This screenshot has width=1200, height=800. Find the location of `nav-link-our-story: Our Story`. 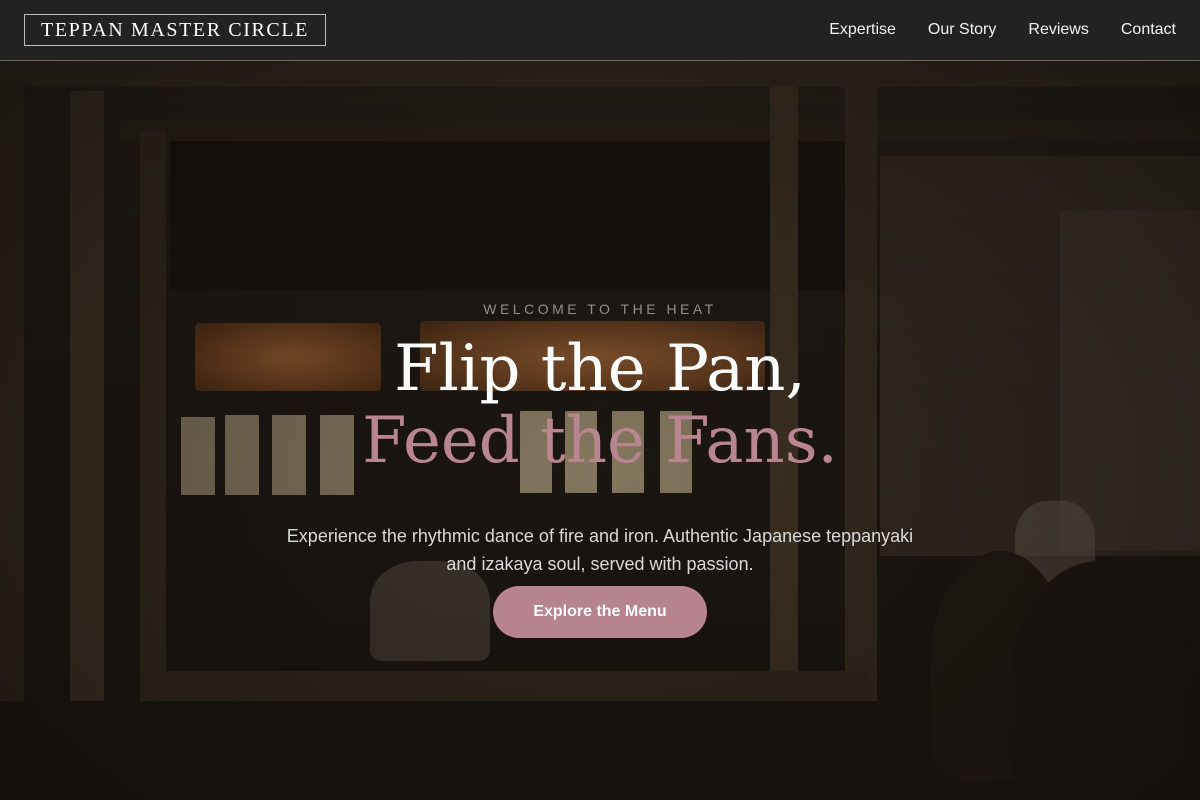

nav-link-our-story: Our Story is located at coordinates (962, 30).